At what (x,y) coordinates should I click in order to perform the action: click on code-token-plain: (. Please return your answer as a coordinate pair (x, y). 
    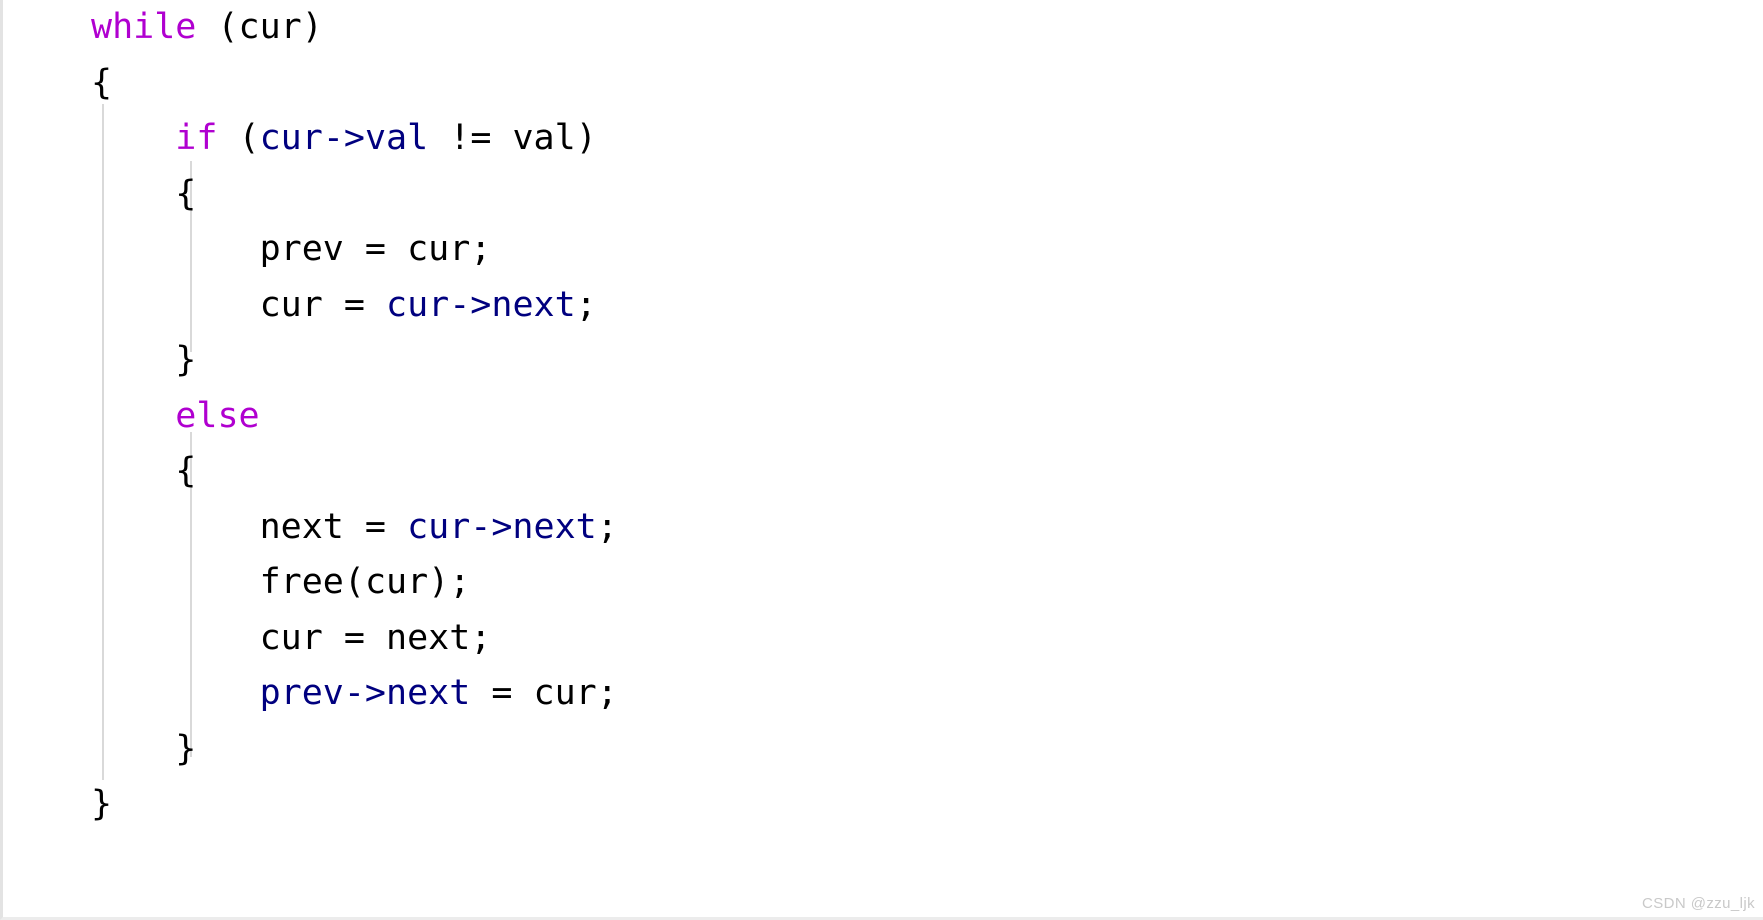
    Looking at the image, I should click on (238, 138).